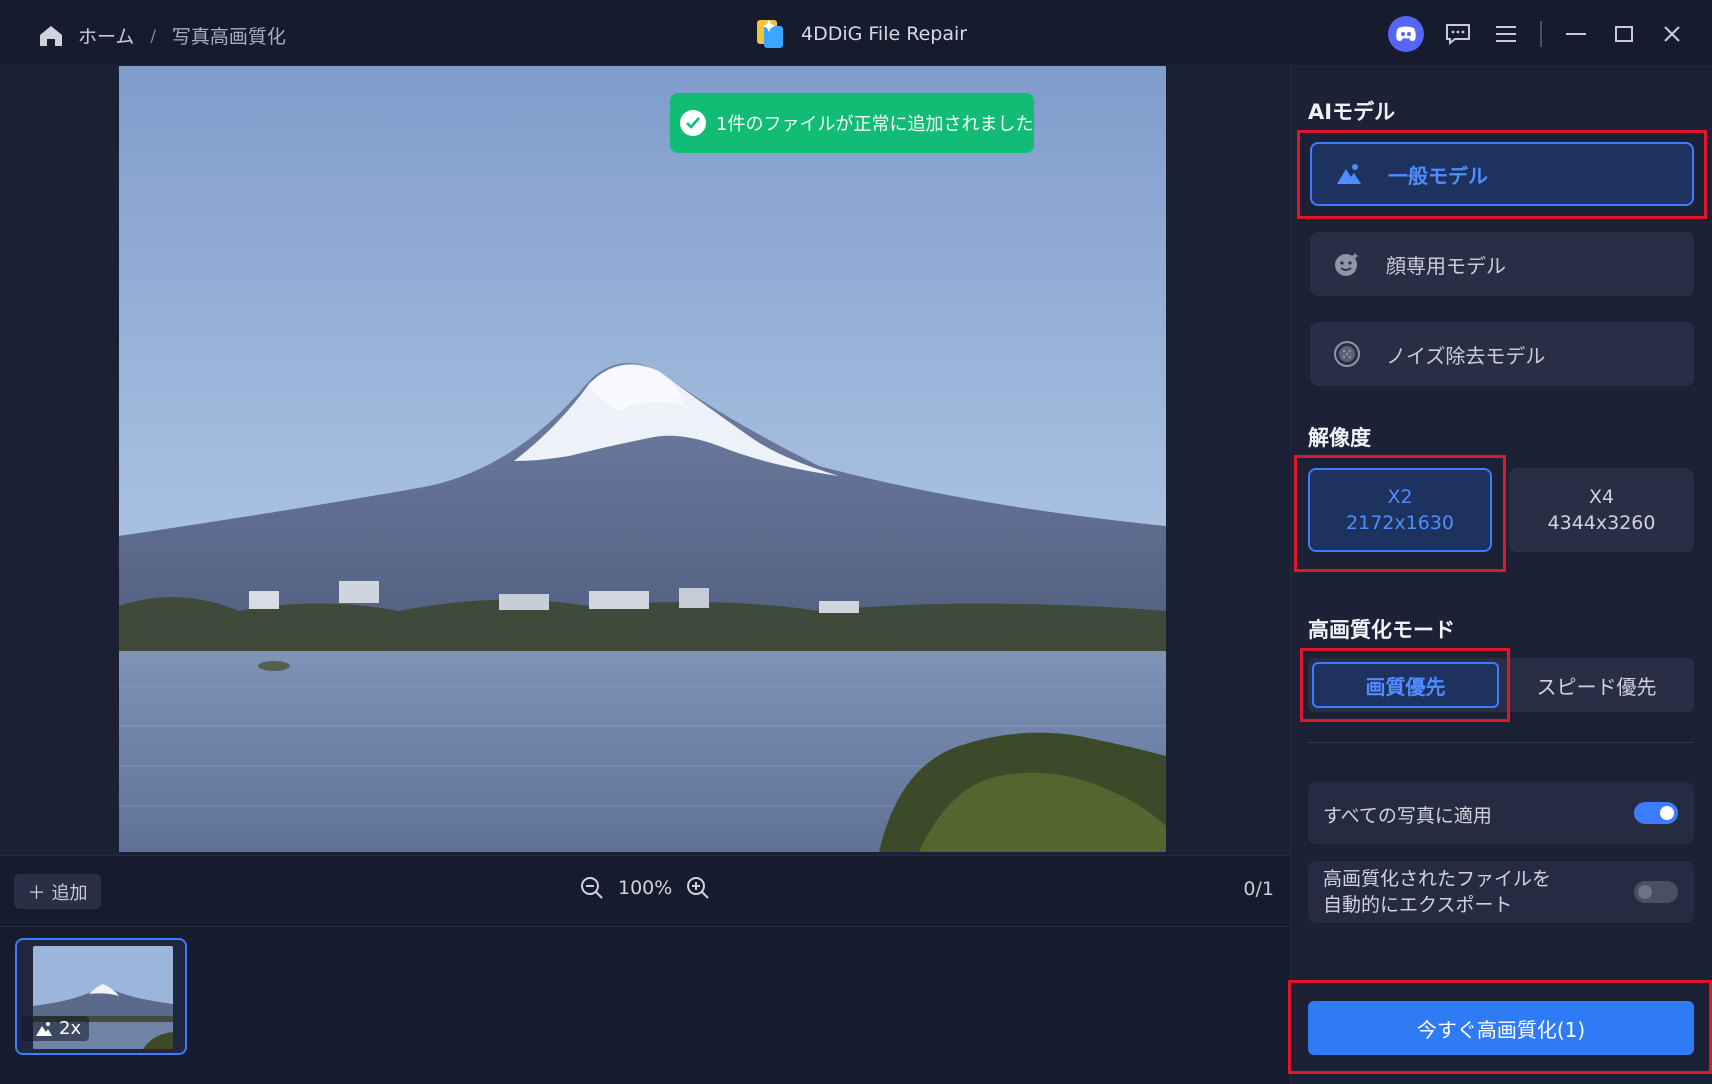 The height and width of the screenshot is (1084, 1712). I want to click on title-bar: ホーム / 写真高画質化 4DDiG File Repair, so click(856, 33).